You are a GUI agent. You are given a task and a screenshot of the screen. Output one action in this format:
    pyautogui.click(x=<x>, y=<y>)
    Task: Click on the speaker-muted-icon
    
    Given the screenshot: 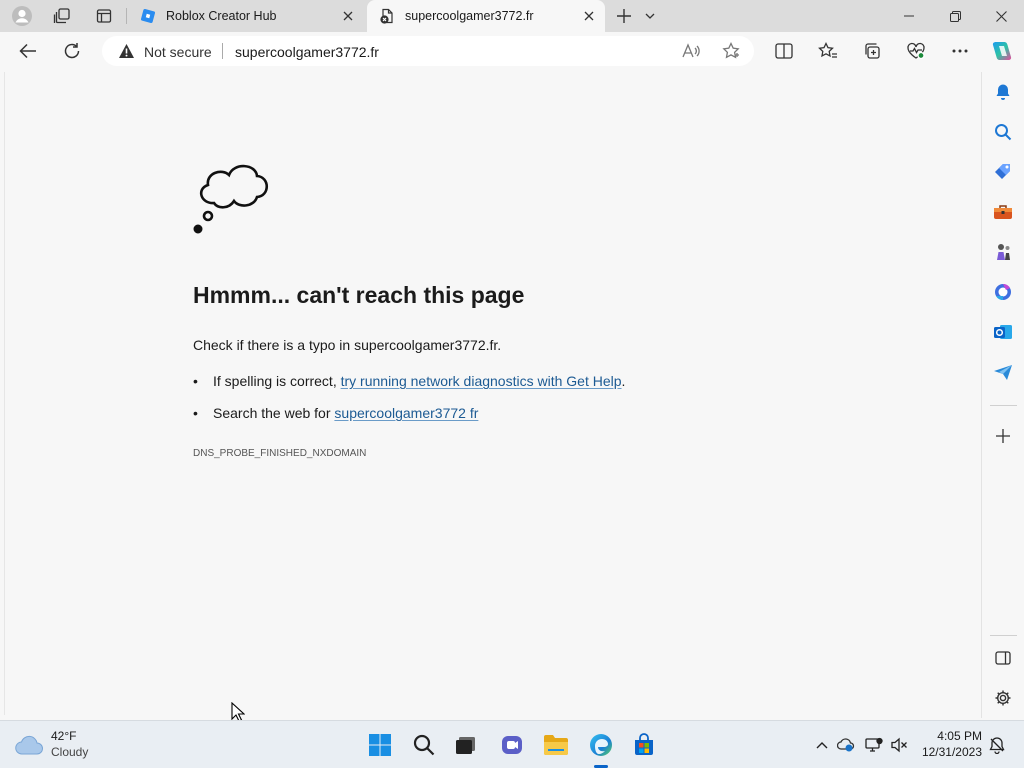 What is the action you would take?
    pyautogui.click(x=899, y=745)
    